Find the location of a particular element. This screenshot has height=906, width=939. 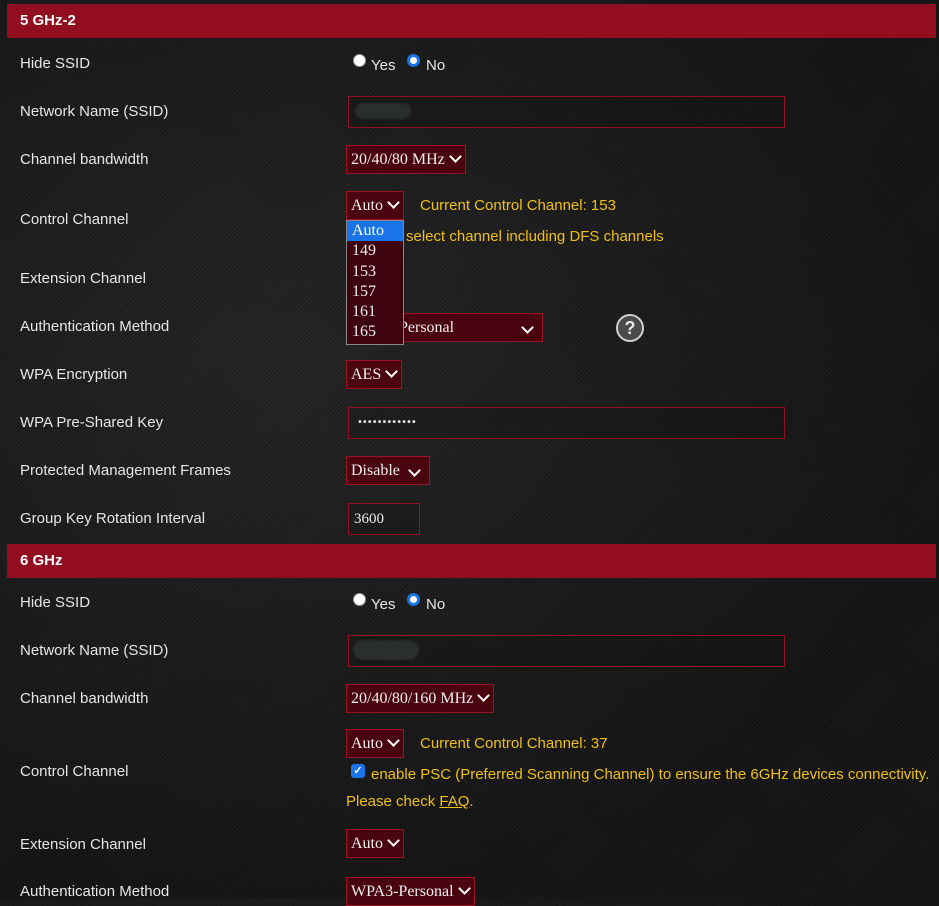

psk-label: WPA Pre-Shared Key is located at coordinates (92, 422).